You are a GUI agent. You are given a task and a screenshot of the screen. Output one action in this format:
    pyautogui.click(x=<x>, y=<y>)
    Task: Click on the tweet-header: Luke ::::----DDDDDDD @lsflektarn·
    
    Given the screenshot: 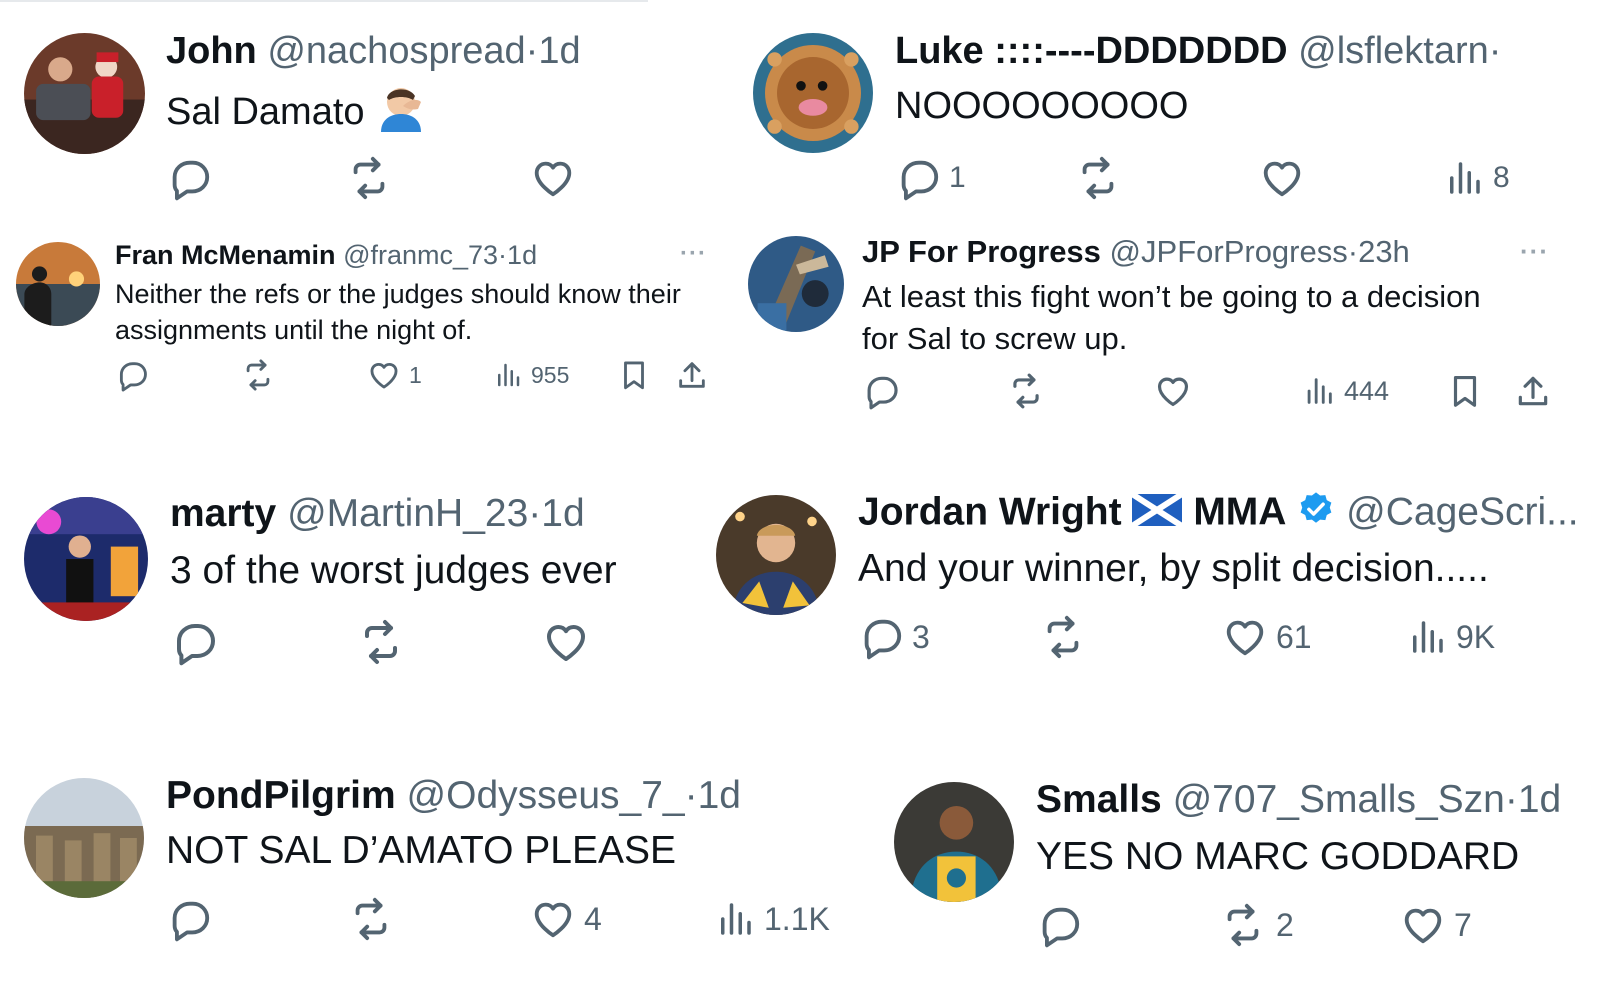 What is the action you would take?
    pyautogui.click(x=1198, y=51)
    